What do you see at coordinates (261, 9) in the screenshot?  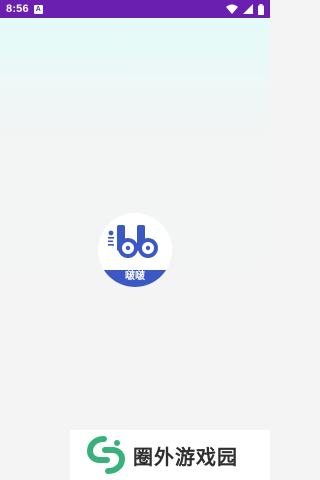 I see `battery-icon` at bounding box center [261, 9].